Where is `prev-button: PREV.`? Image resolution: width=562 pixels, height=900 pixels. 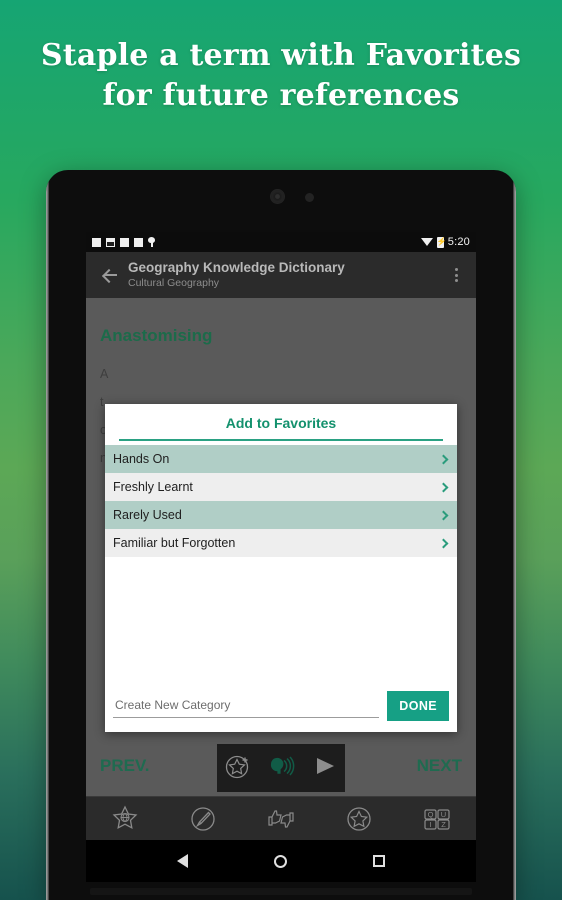 prev-button: PREV. is located at coordinates (124, 766).